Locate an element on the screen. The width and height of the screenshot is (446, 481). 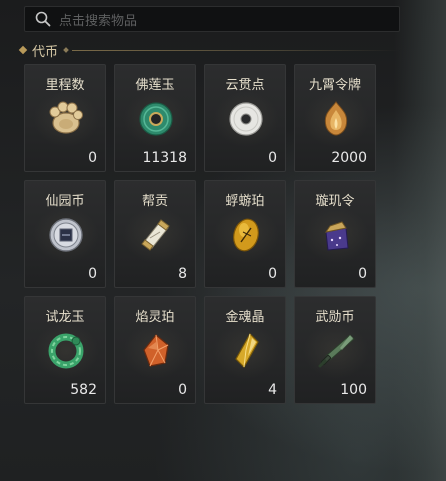
item-name: 蜉蝣珀 is located at coordinates (245, 201).